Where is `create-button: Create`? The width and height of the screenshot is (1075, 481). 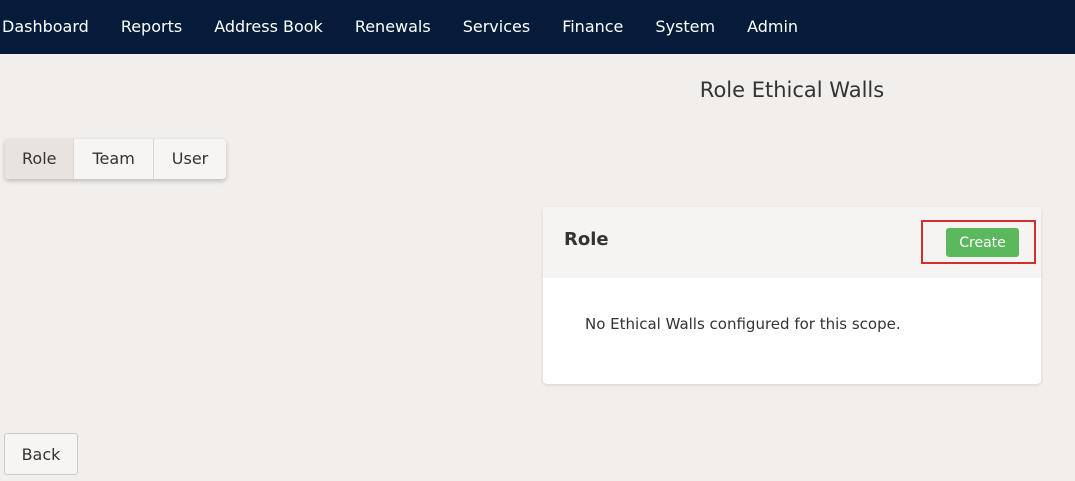 create-button: Create is located at coordinates (982, 242).